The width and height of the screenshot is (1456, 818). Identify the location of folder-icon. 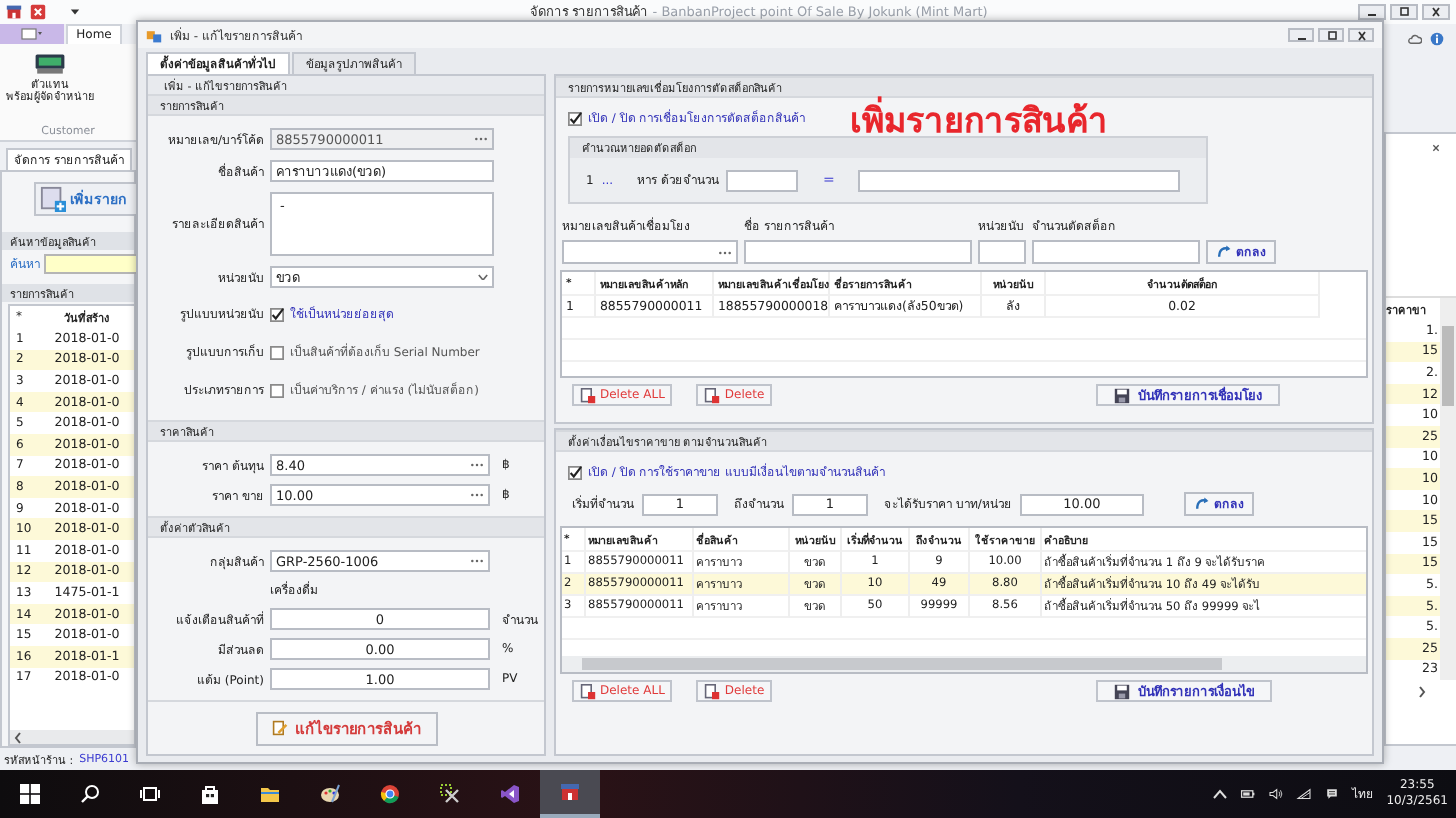
(270, 794).